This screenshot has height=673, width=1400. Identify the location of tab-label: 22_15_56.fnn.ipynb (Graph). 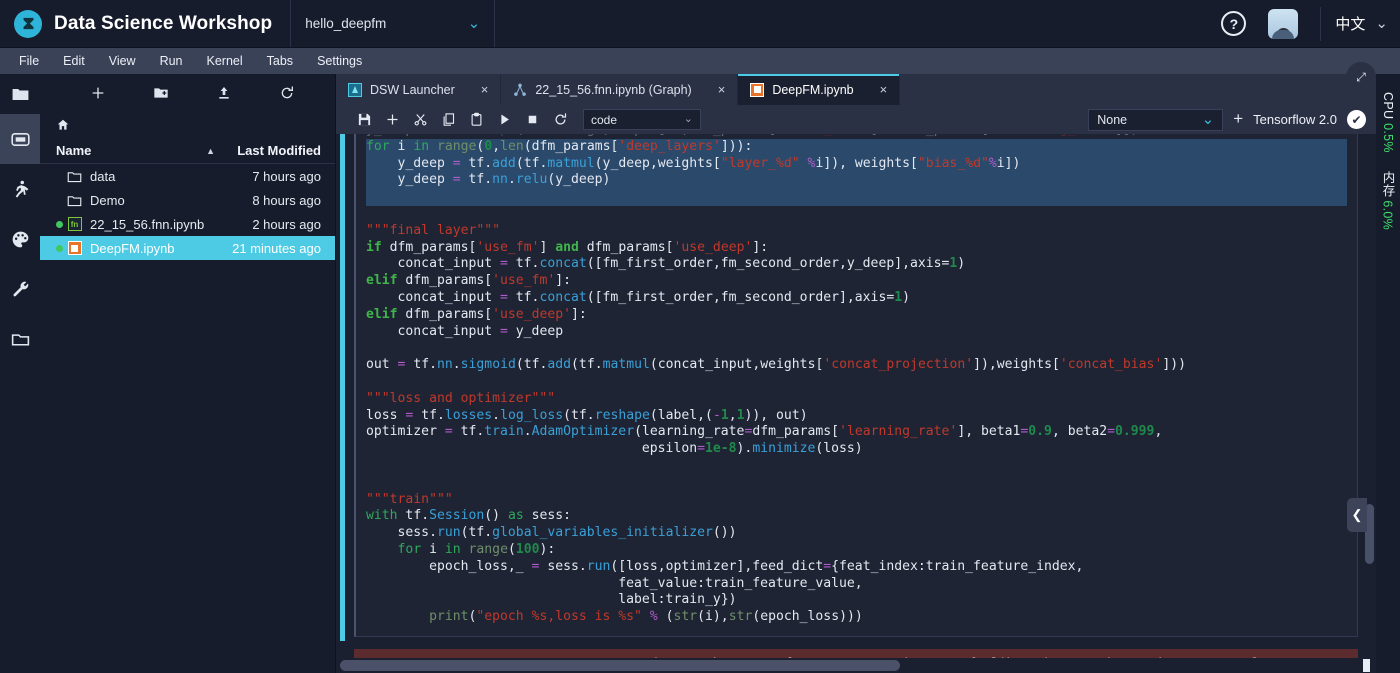
(613, 89).